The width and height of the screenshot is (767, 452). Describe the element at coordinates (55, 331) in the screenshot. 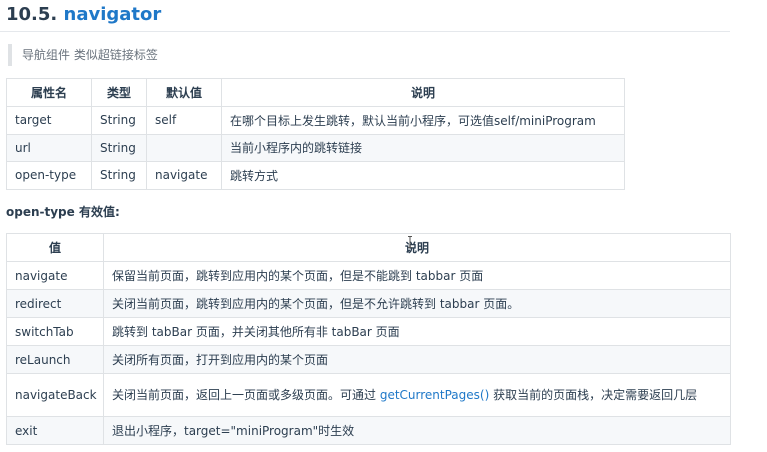

I see `value-cell: switchTab` at that location.